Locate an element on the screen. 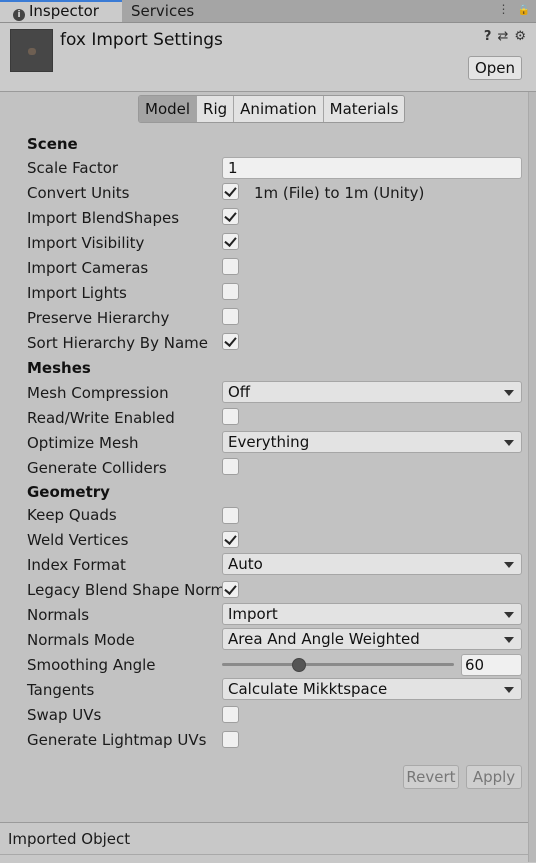  import-cameras-checkbox is located at coordinates (230, 266).